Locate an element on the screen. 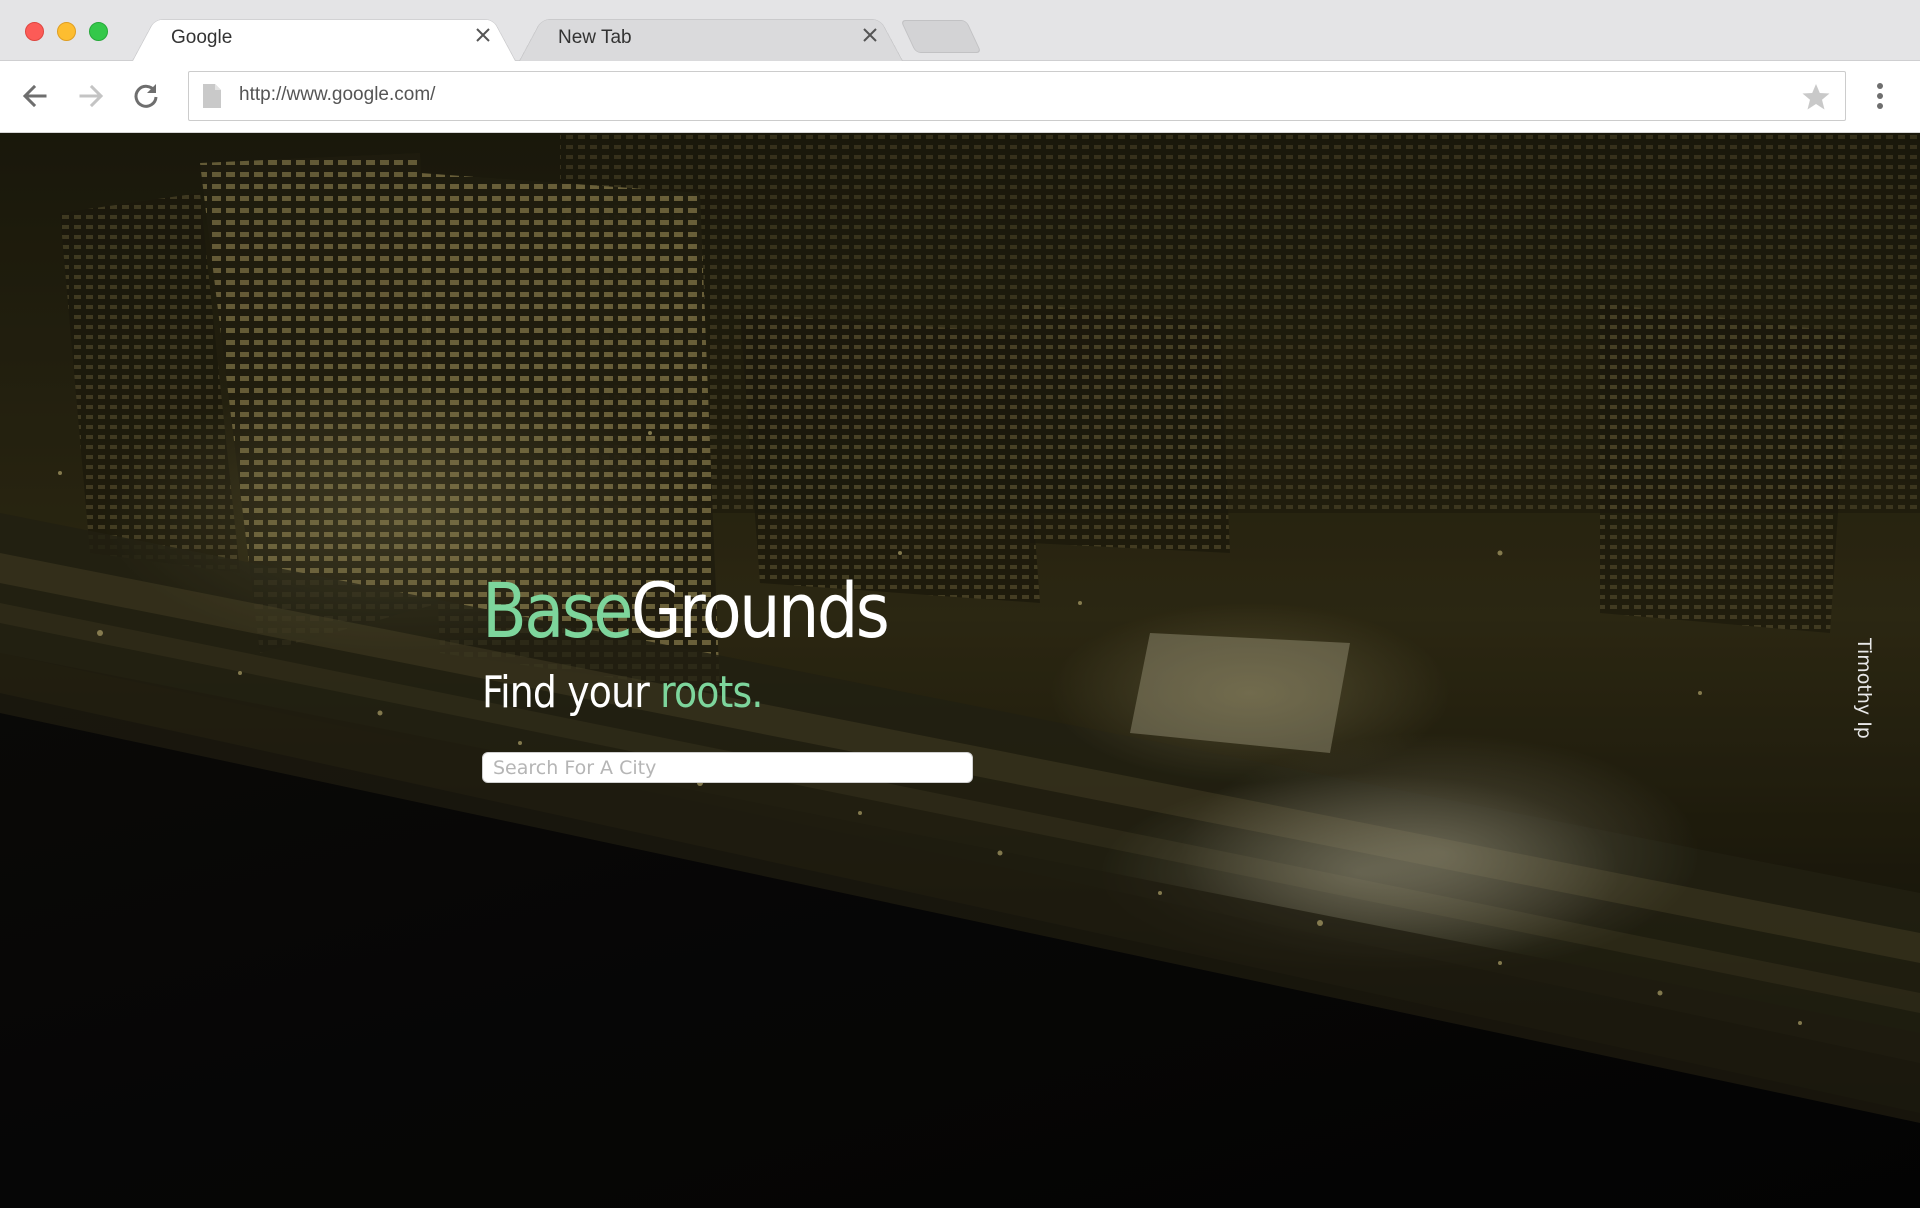 The width and height of the screenshot is (1920, 1208). address-bar: http://www.google.com/ is located at coordinates (1017, 96).